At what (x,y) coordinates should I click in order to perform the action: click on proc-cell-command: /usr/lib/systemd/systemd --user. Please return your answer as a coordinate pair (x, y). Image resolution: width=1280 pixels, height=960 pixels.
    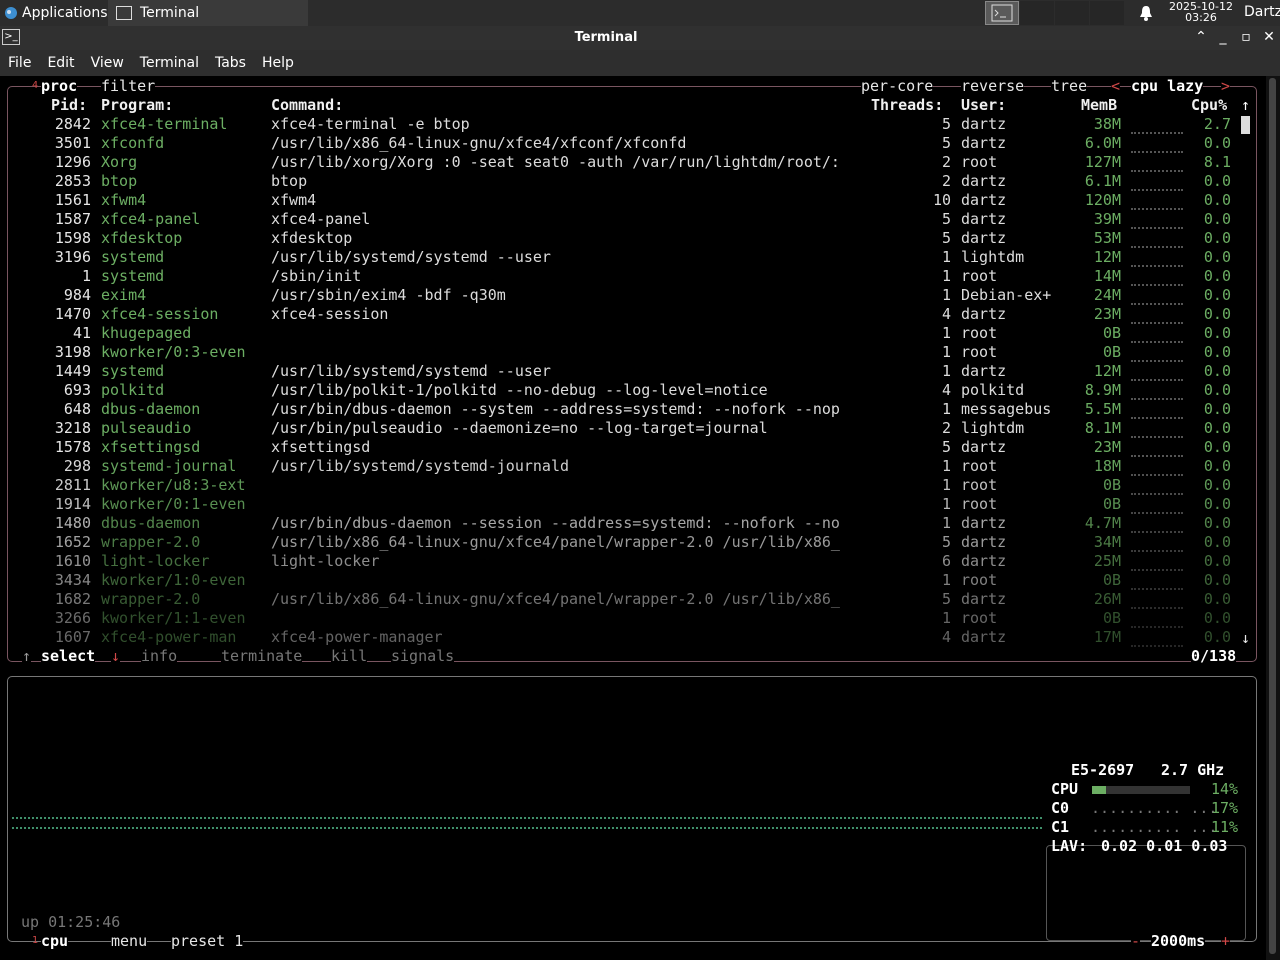
    Looking at the image, I should click on (411, 371).